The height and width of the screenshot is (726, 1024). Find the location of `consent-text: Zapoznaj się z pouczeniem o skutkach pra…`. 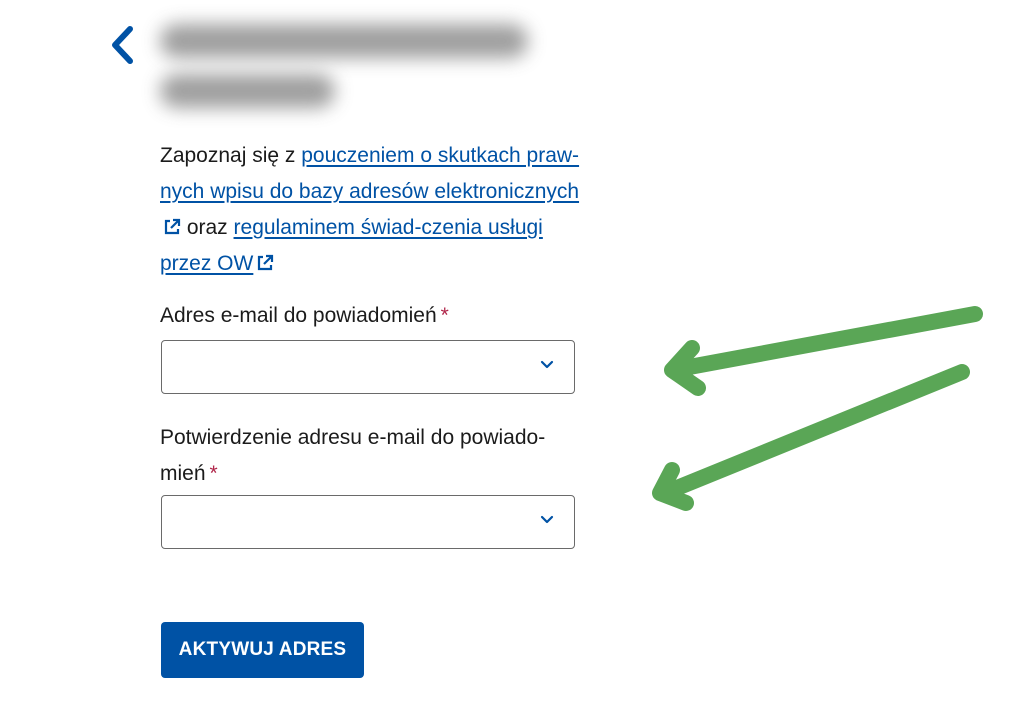

consent-text: Zapoznaj się z pouczeniem o skutkach pra… is located at coordinates (370, 210).